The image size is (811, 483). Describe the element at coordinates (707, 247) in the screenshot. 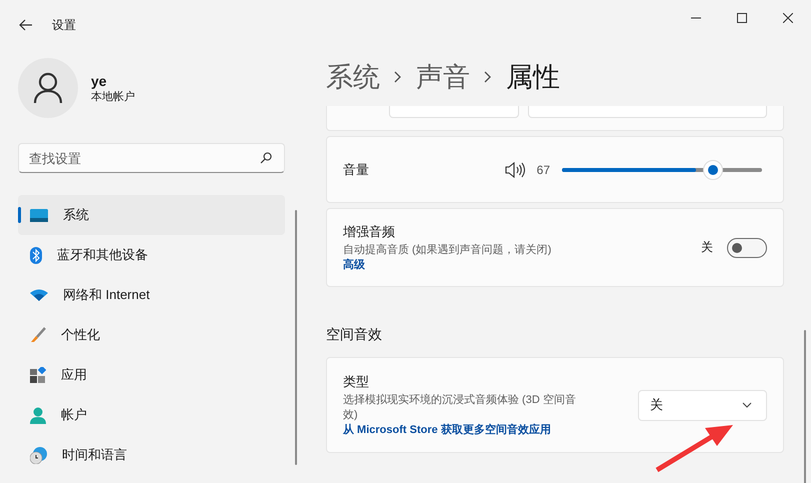

I see `toggle-state-label: 关` at that location.